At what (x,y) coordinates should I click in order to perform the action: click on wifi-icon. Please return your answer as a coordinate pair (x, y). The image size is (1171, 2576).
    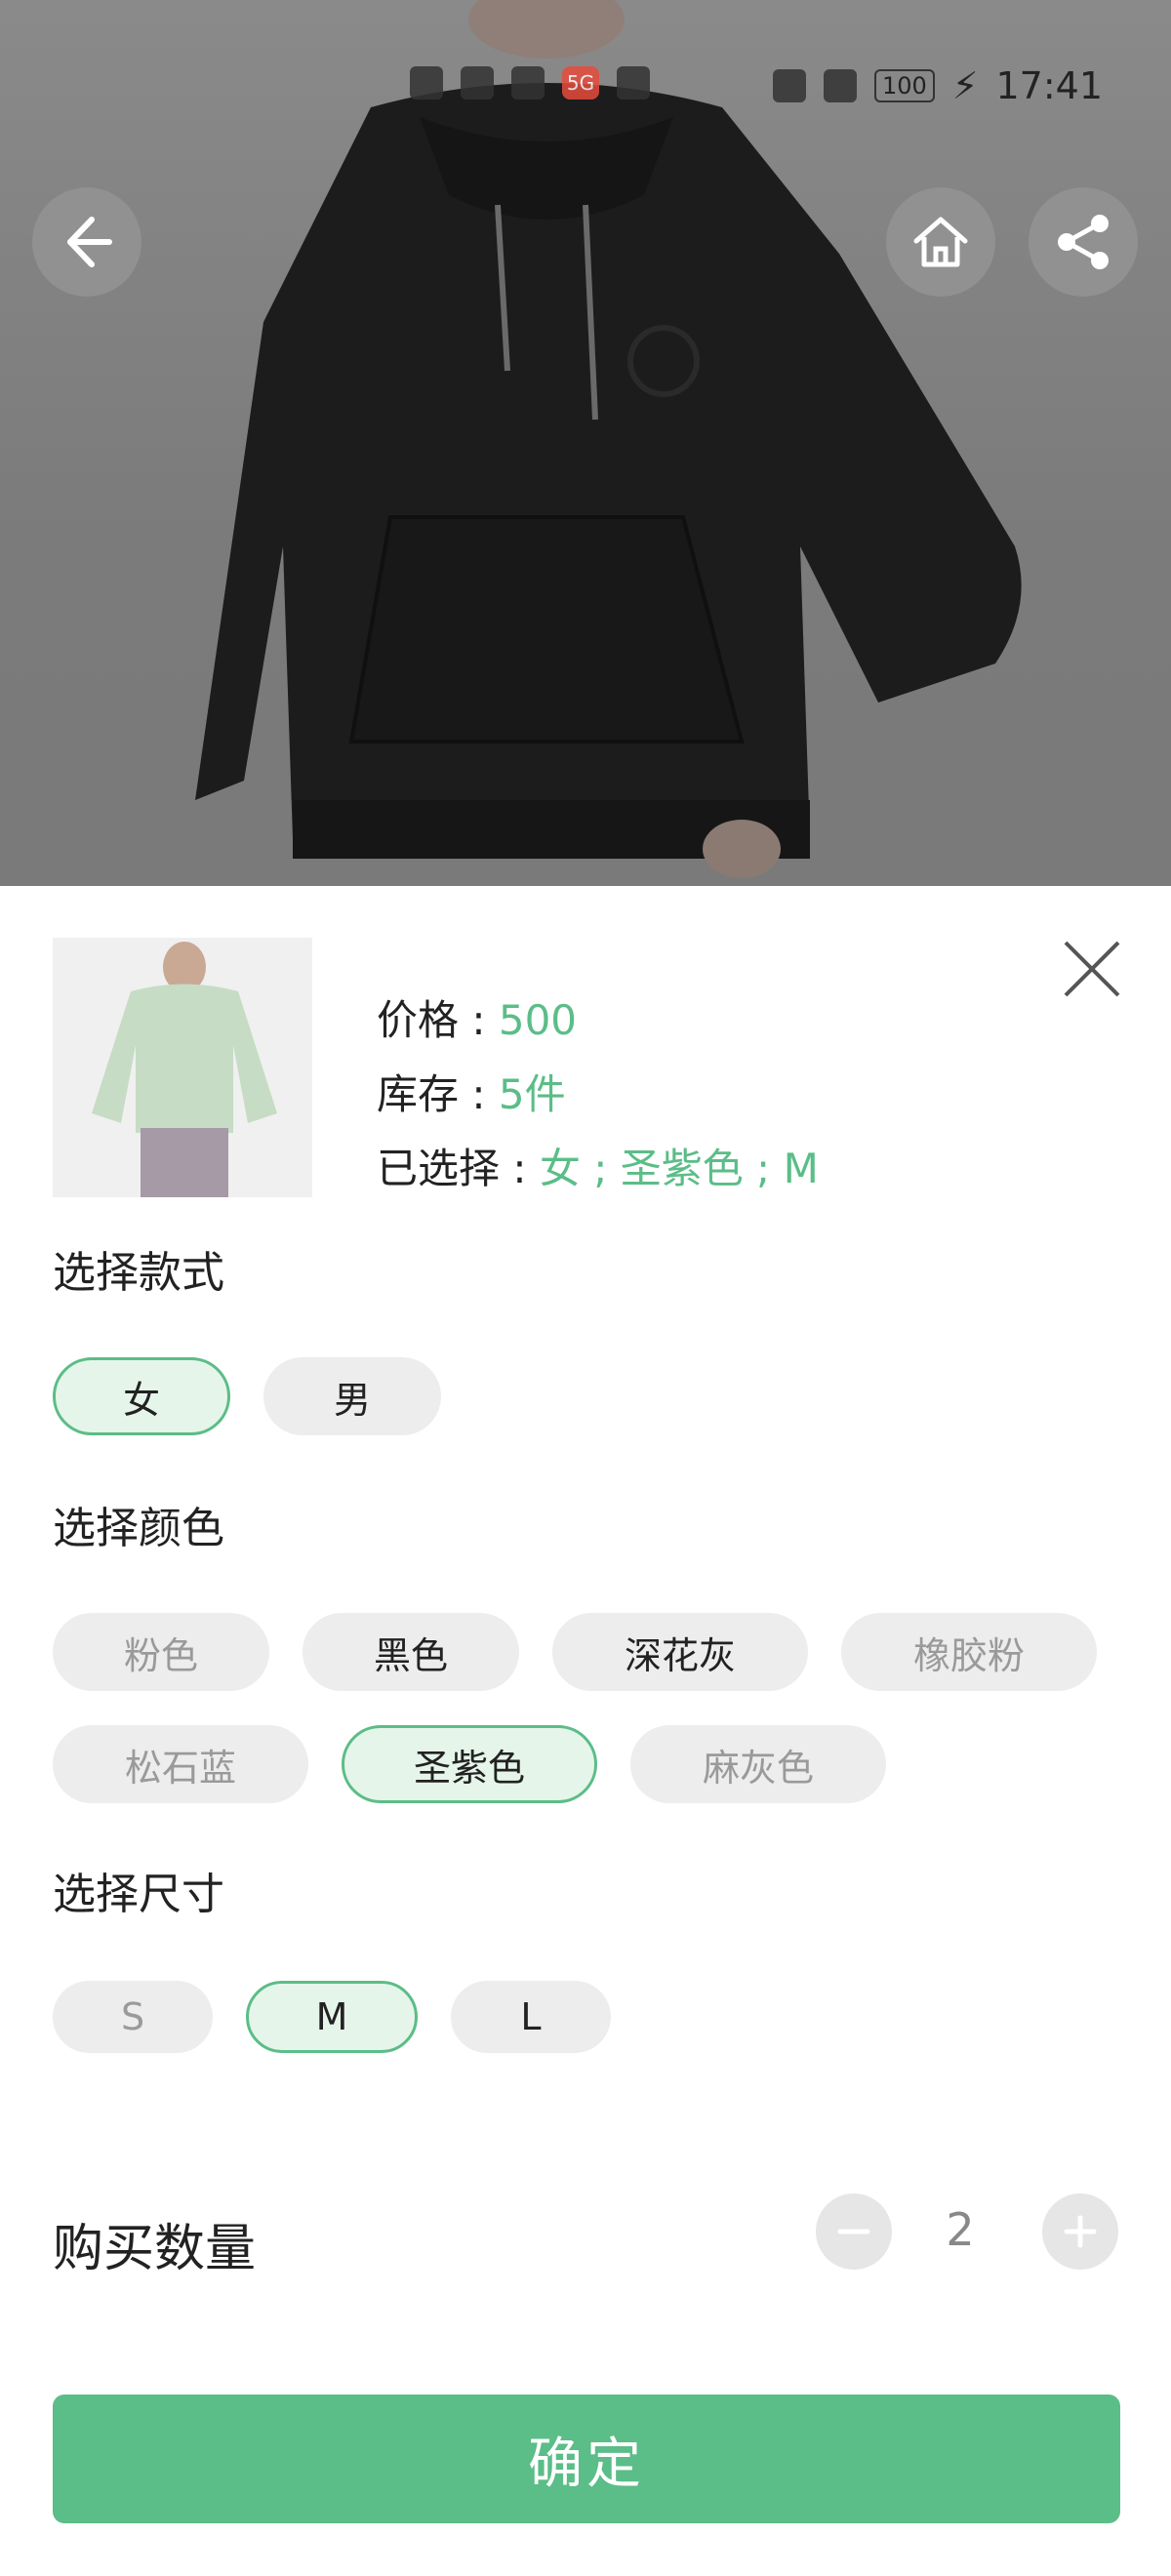
    Looking at the image, I should click on (528, 83).